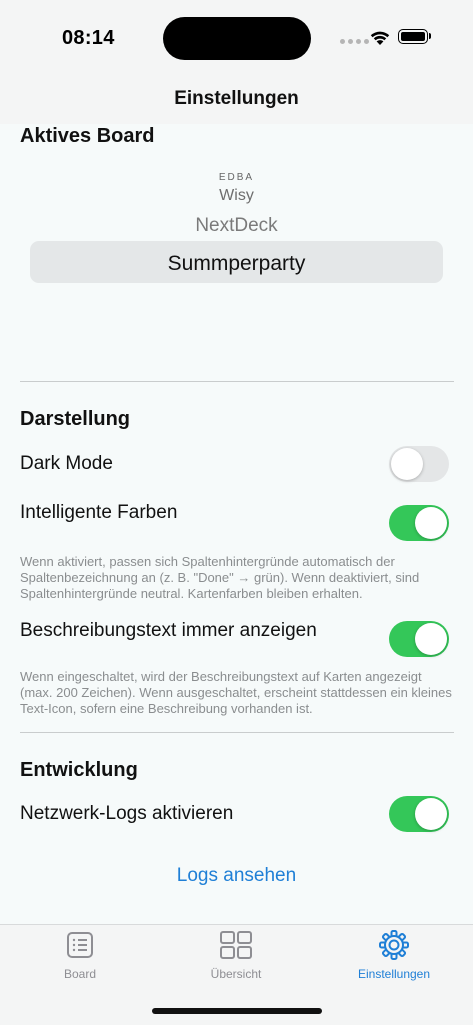  I want to click on picker-option: EDBA, so click(236, 177).